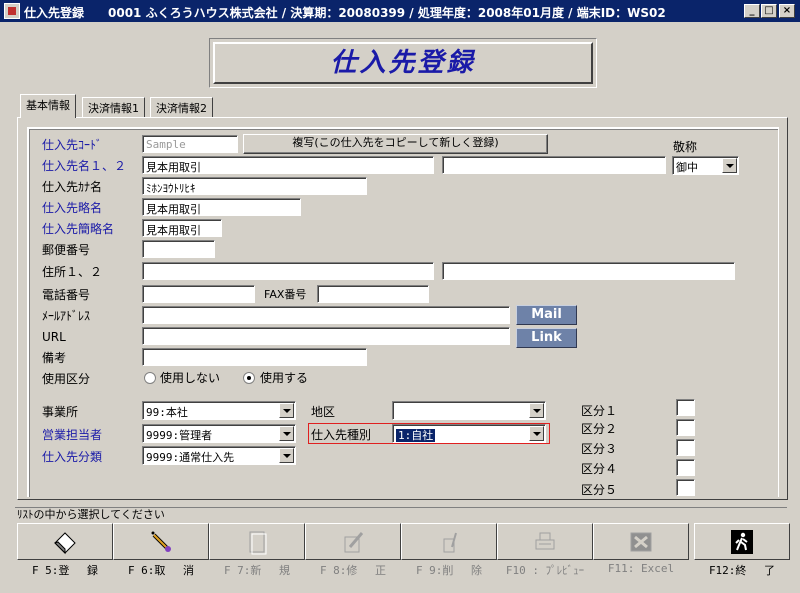 The width and height of the screenshot is (800, 593). I want to click on supplier-type-select: 1:自社, so click(469, 433).